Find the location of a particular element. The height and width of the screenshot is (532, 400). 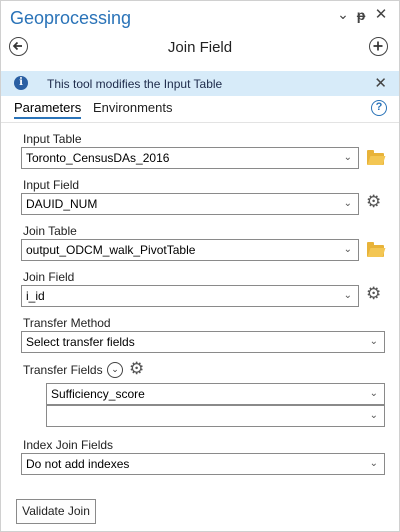

index-join-fields-combobox: Do not add indexes ⌄ is located at coordinates (203, 464).